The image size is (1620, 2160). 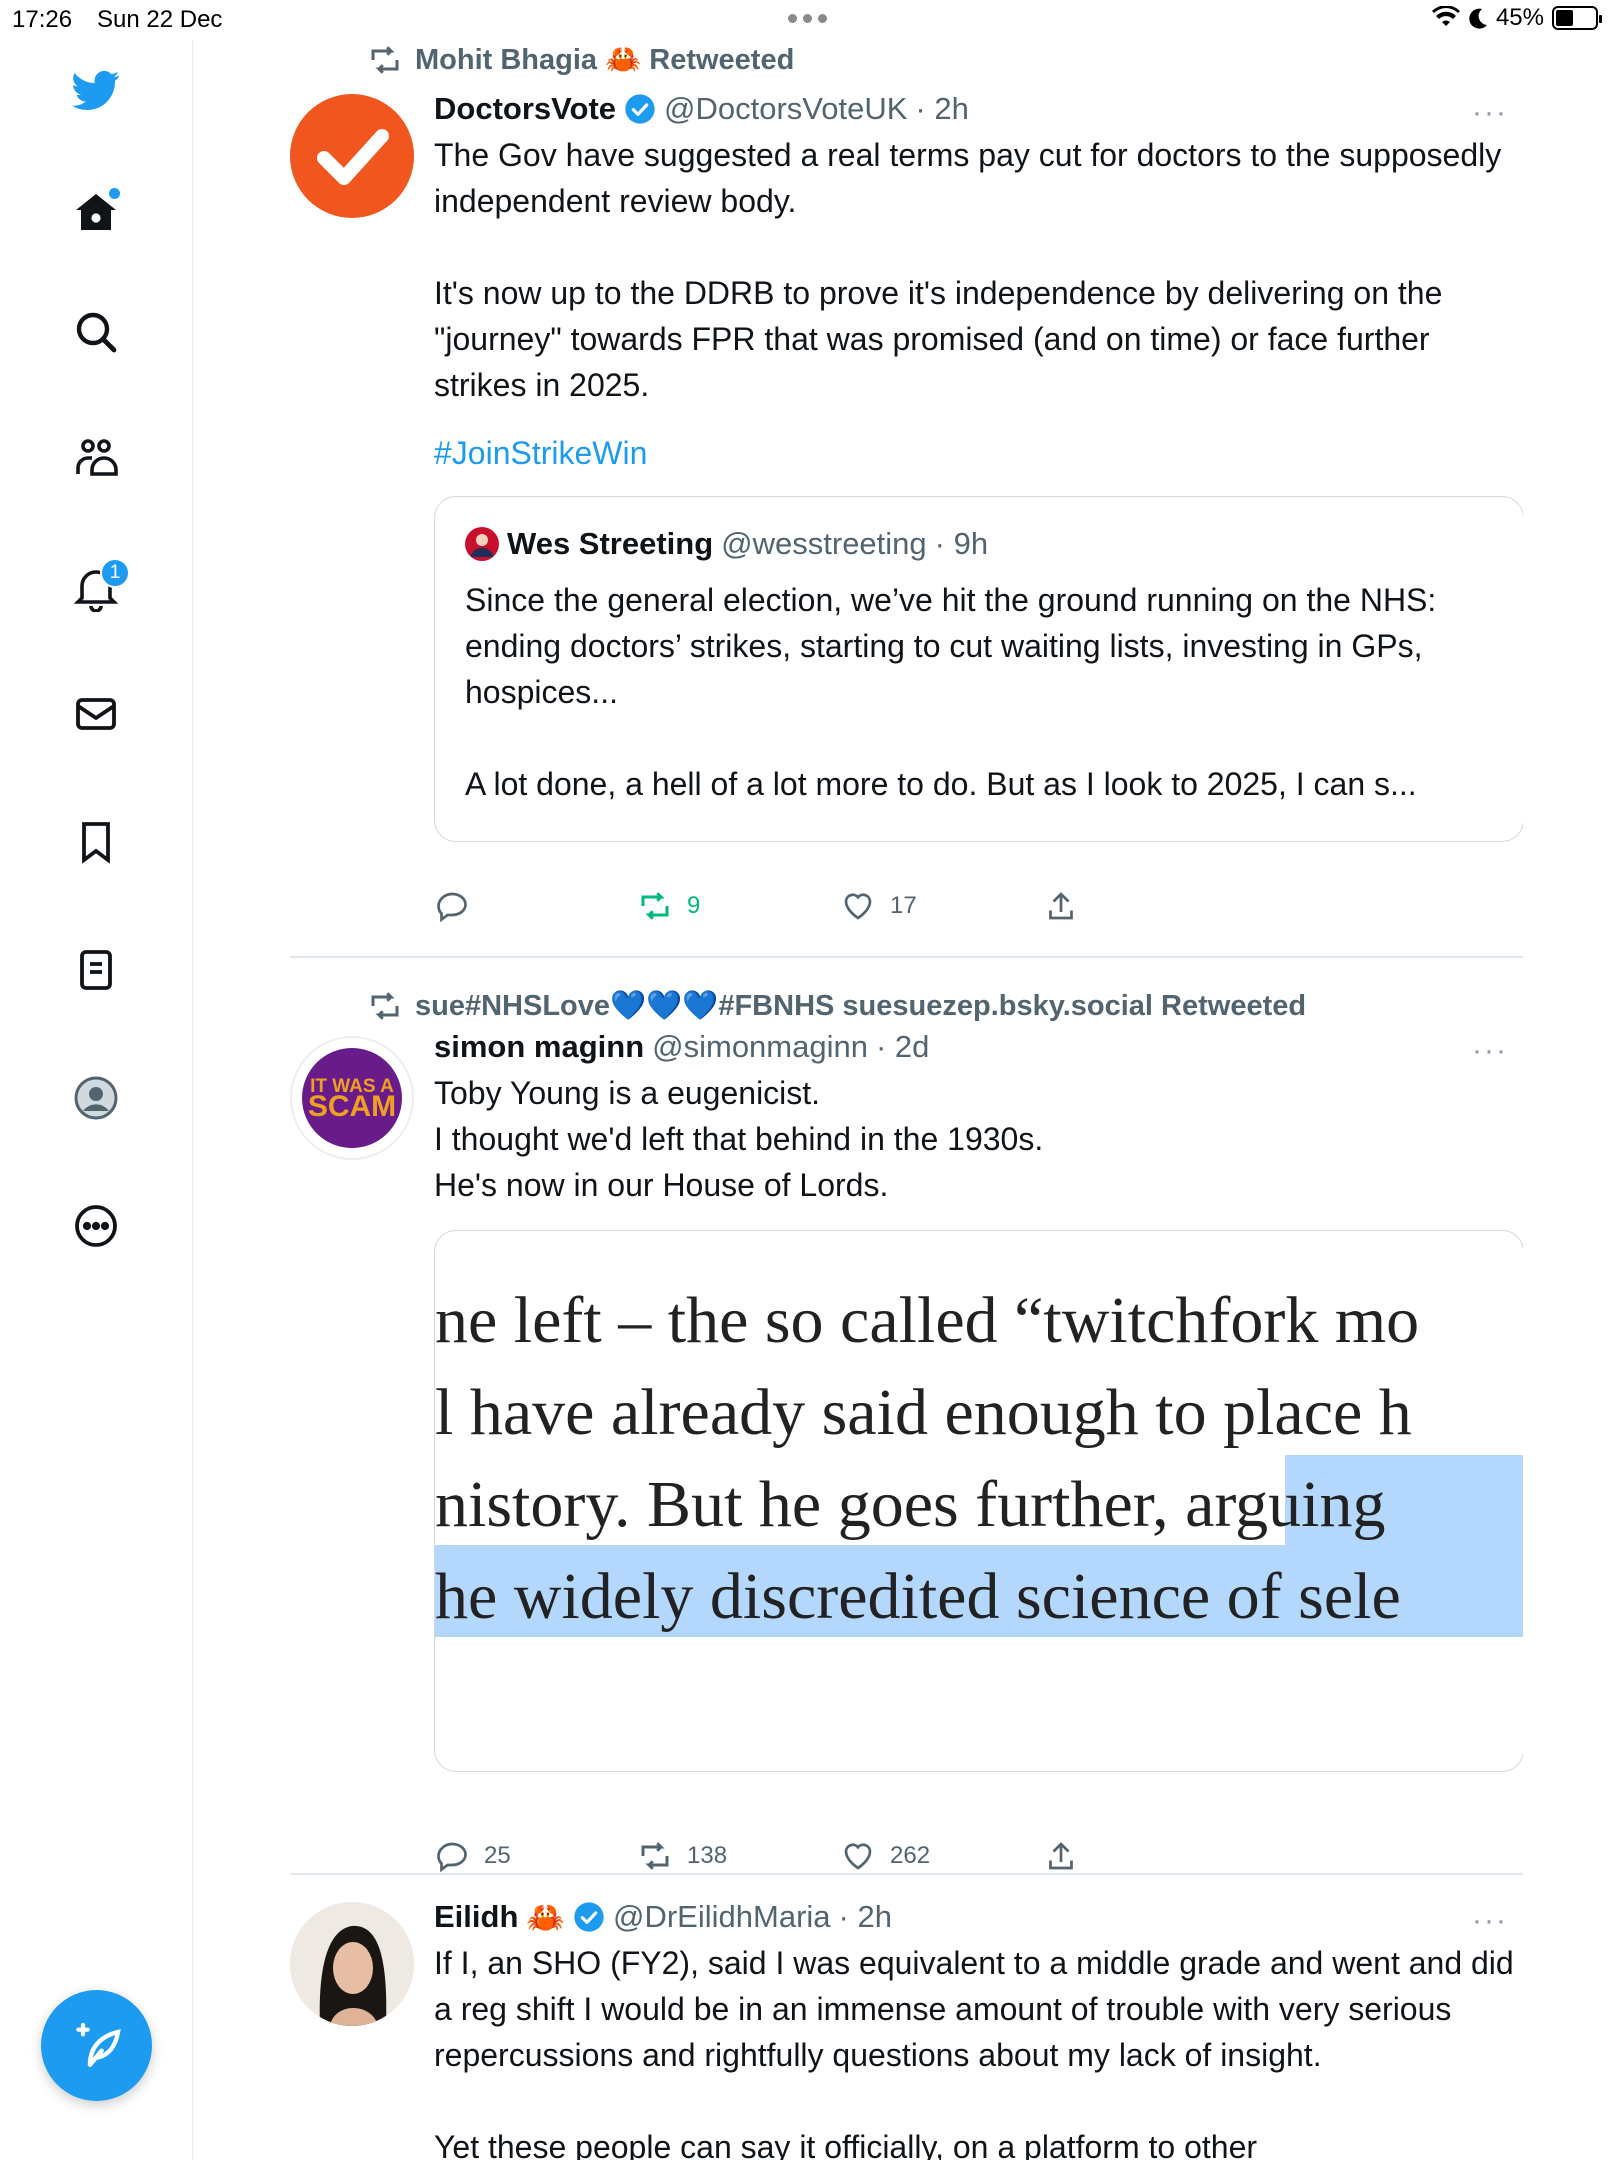 I want to click on messages-icon, so click(x=96, y=714).